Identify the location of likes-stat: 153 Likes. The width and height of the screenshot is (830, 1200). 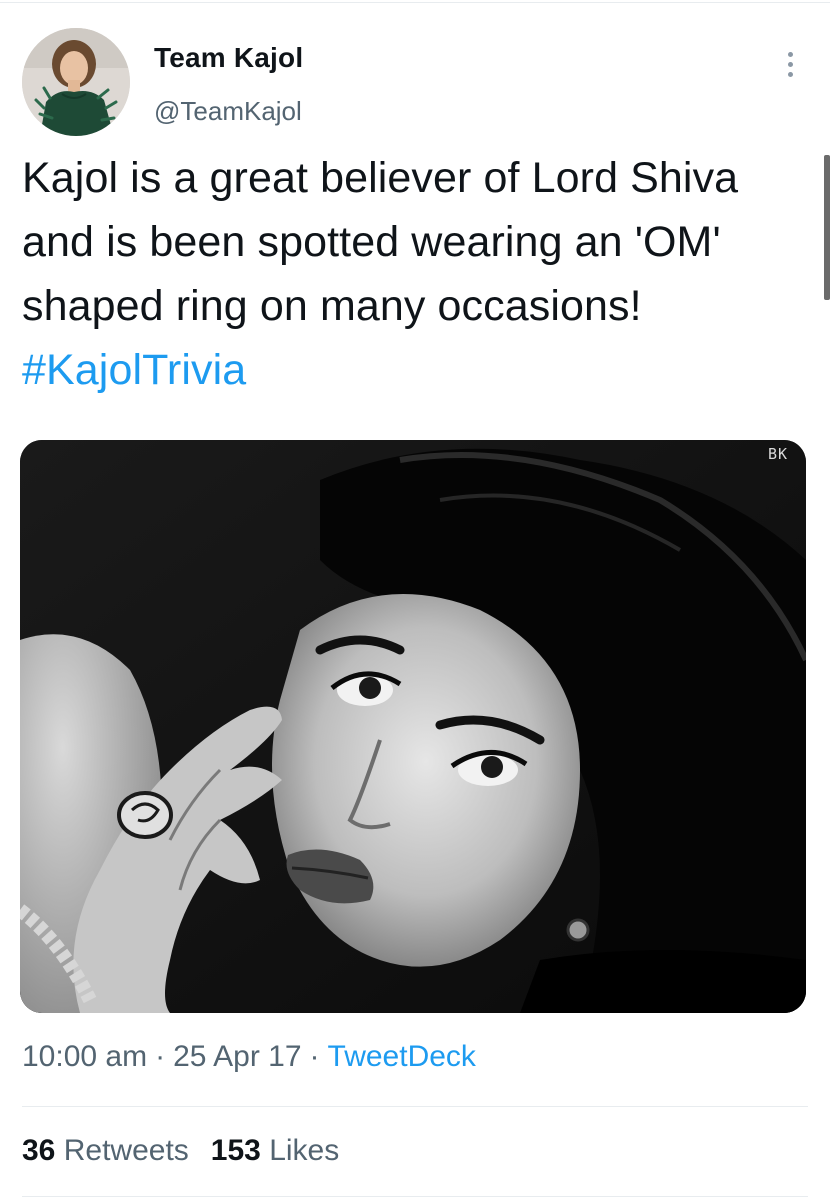
(275, 1150).